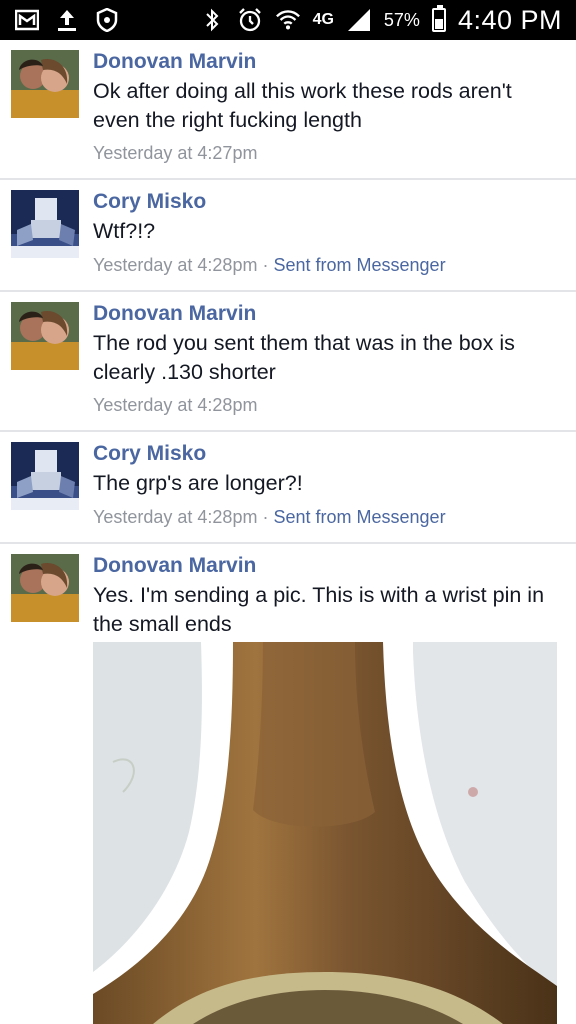 Image resolution: width=576 pixels, height=1024 pixels. I want to click on comment-text-line: the small ends, so click(162, 624).